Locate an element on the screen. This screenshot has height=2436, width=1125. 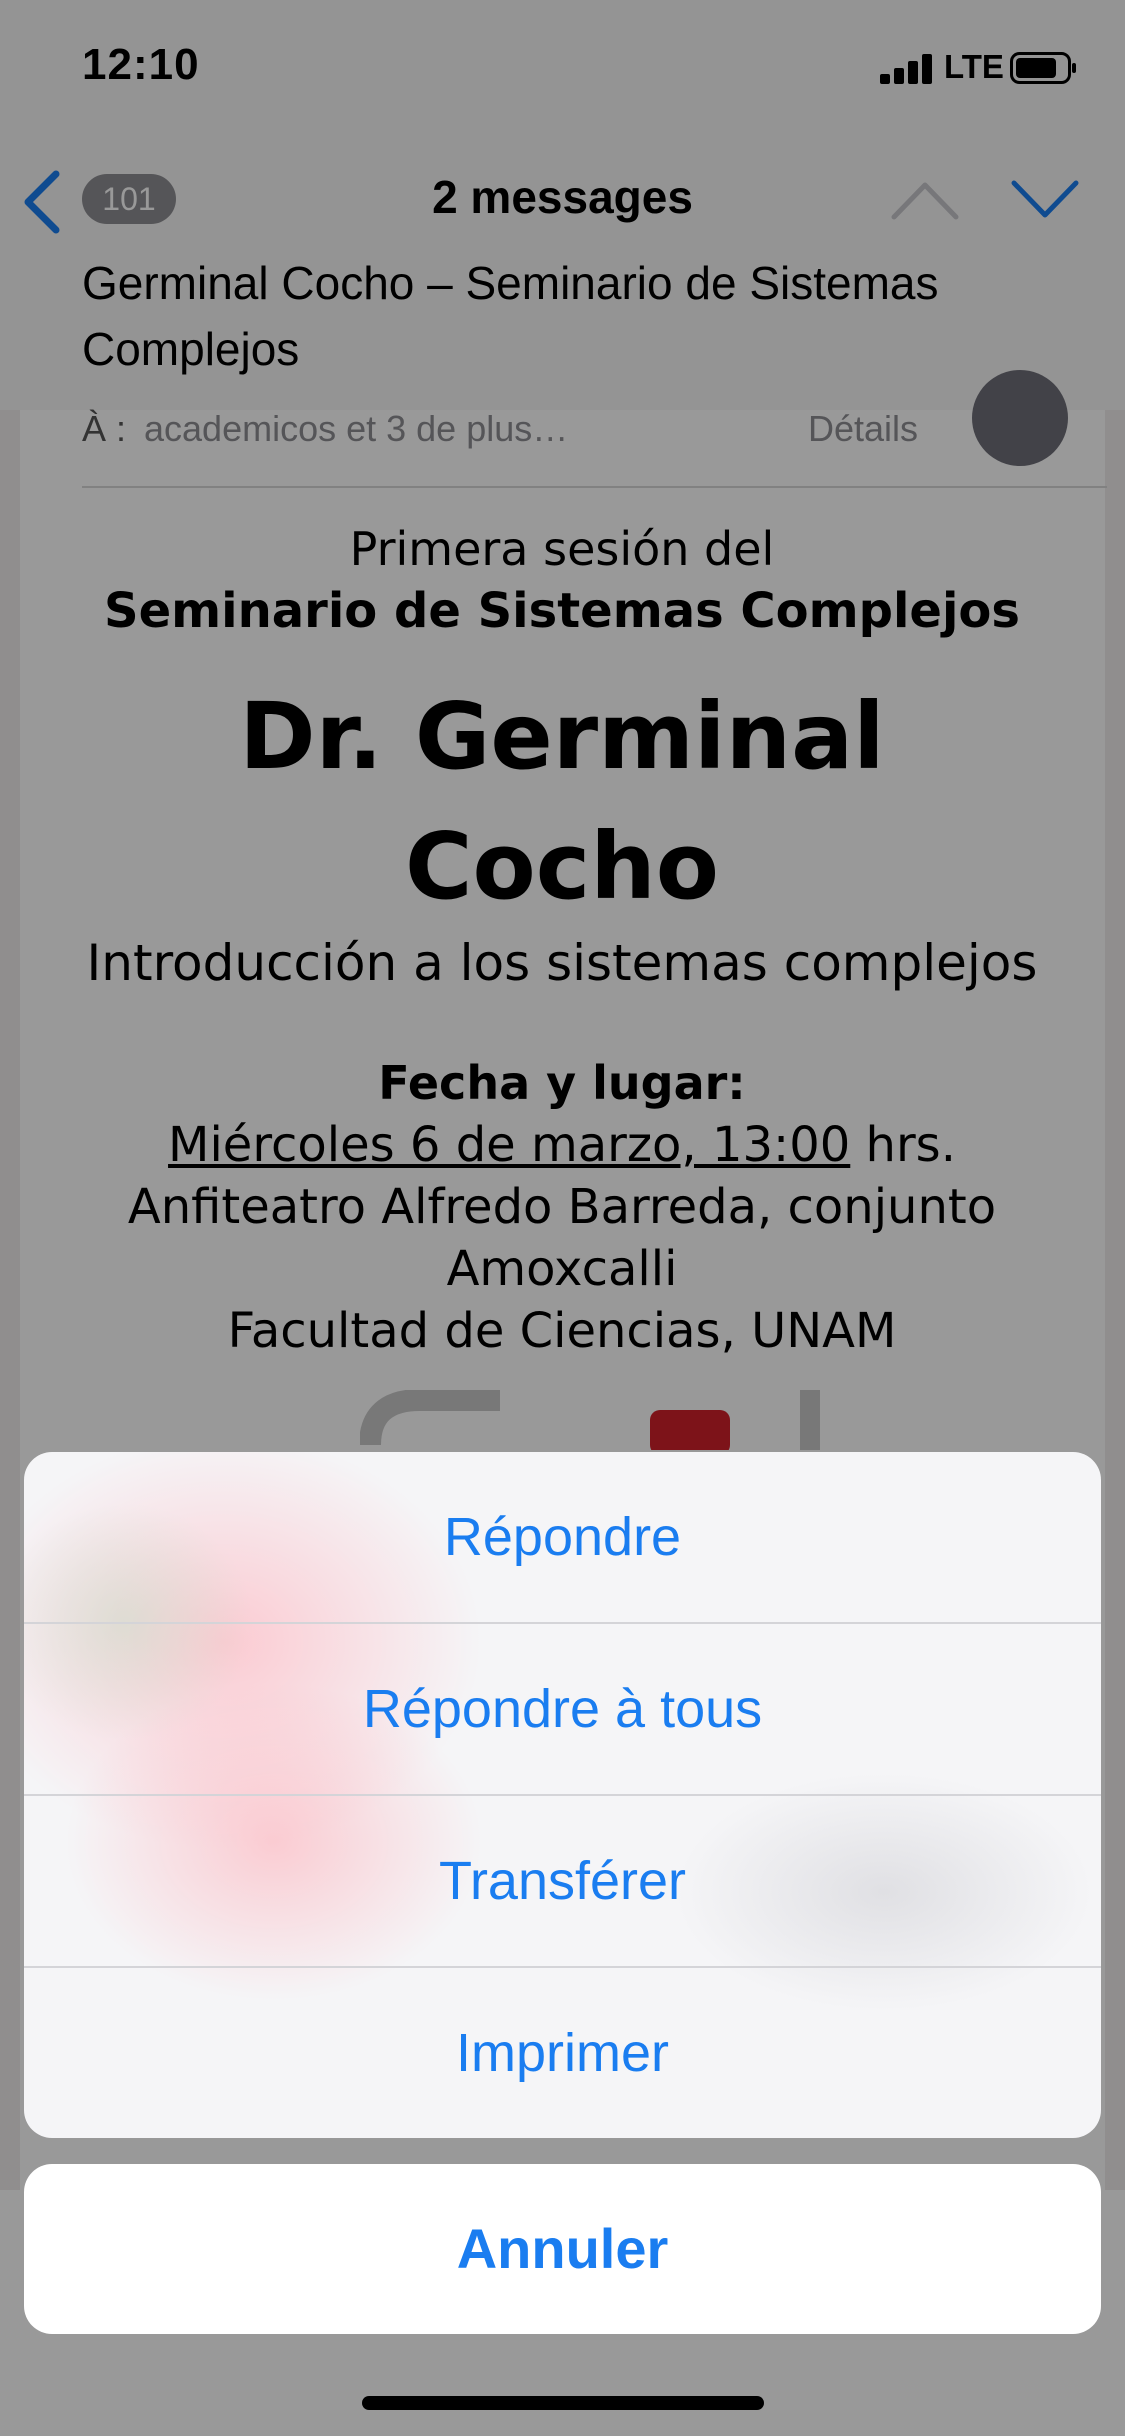
cancel-sheet: Annuler is located at coordinates (562, 2249).